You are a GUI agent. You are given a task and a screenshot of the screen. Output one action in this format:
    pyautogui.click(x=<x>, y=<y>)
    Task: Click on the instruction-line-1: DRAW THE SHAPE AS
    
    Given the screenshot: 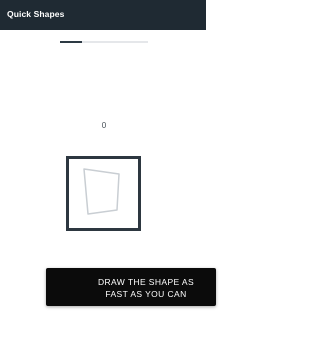 What is the action you would take?
    pyautogui.click(x=146, y=282)
    